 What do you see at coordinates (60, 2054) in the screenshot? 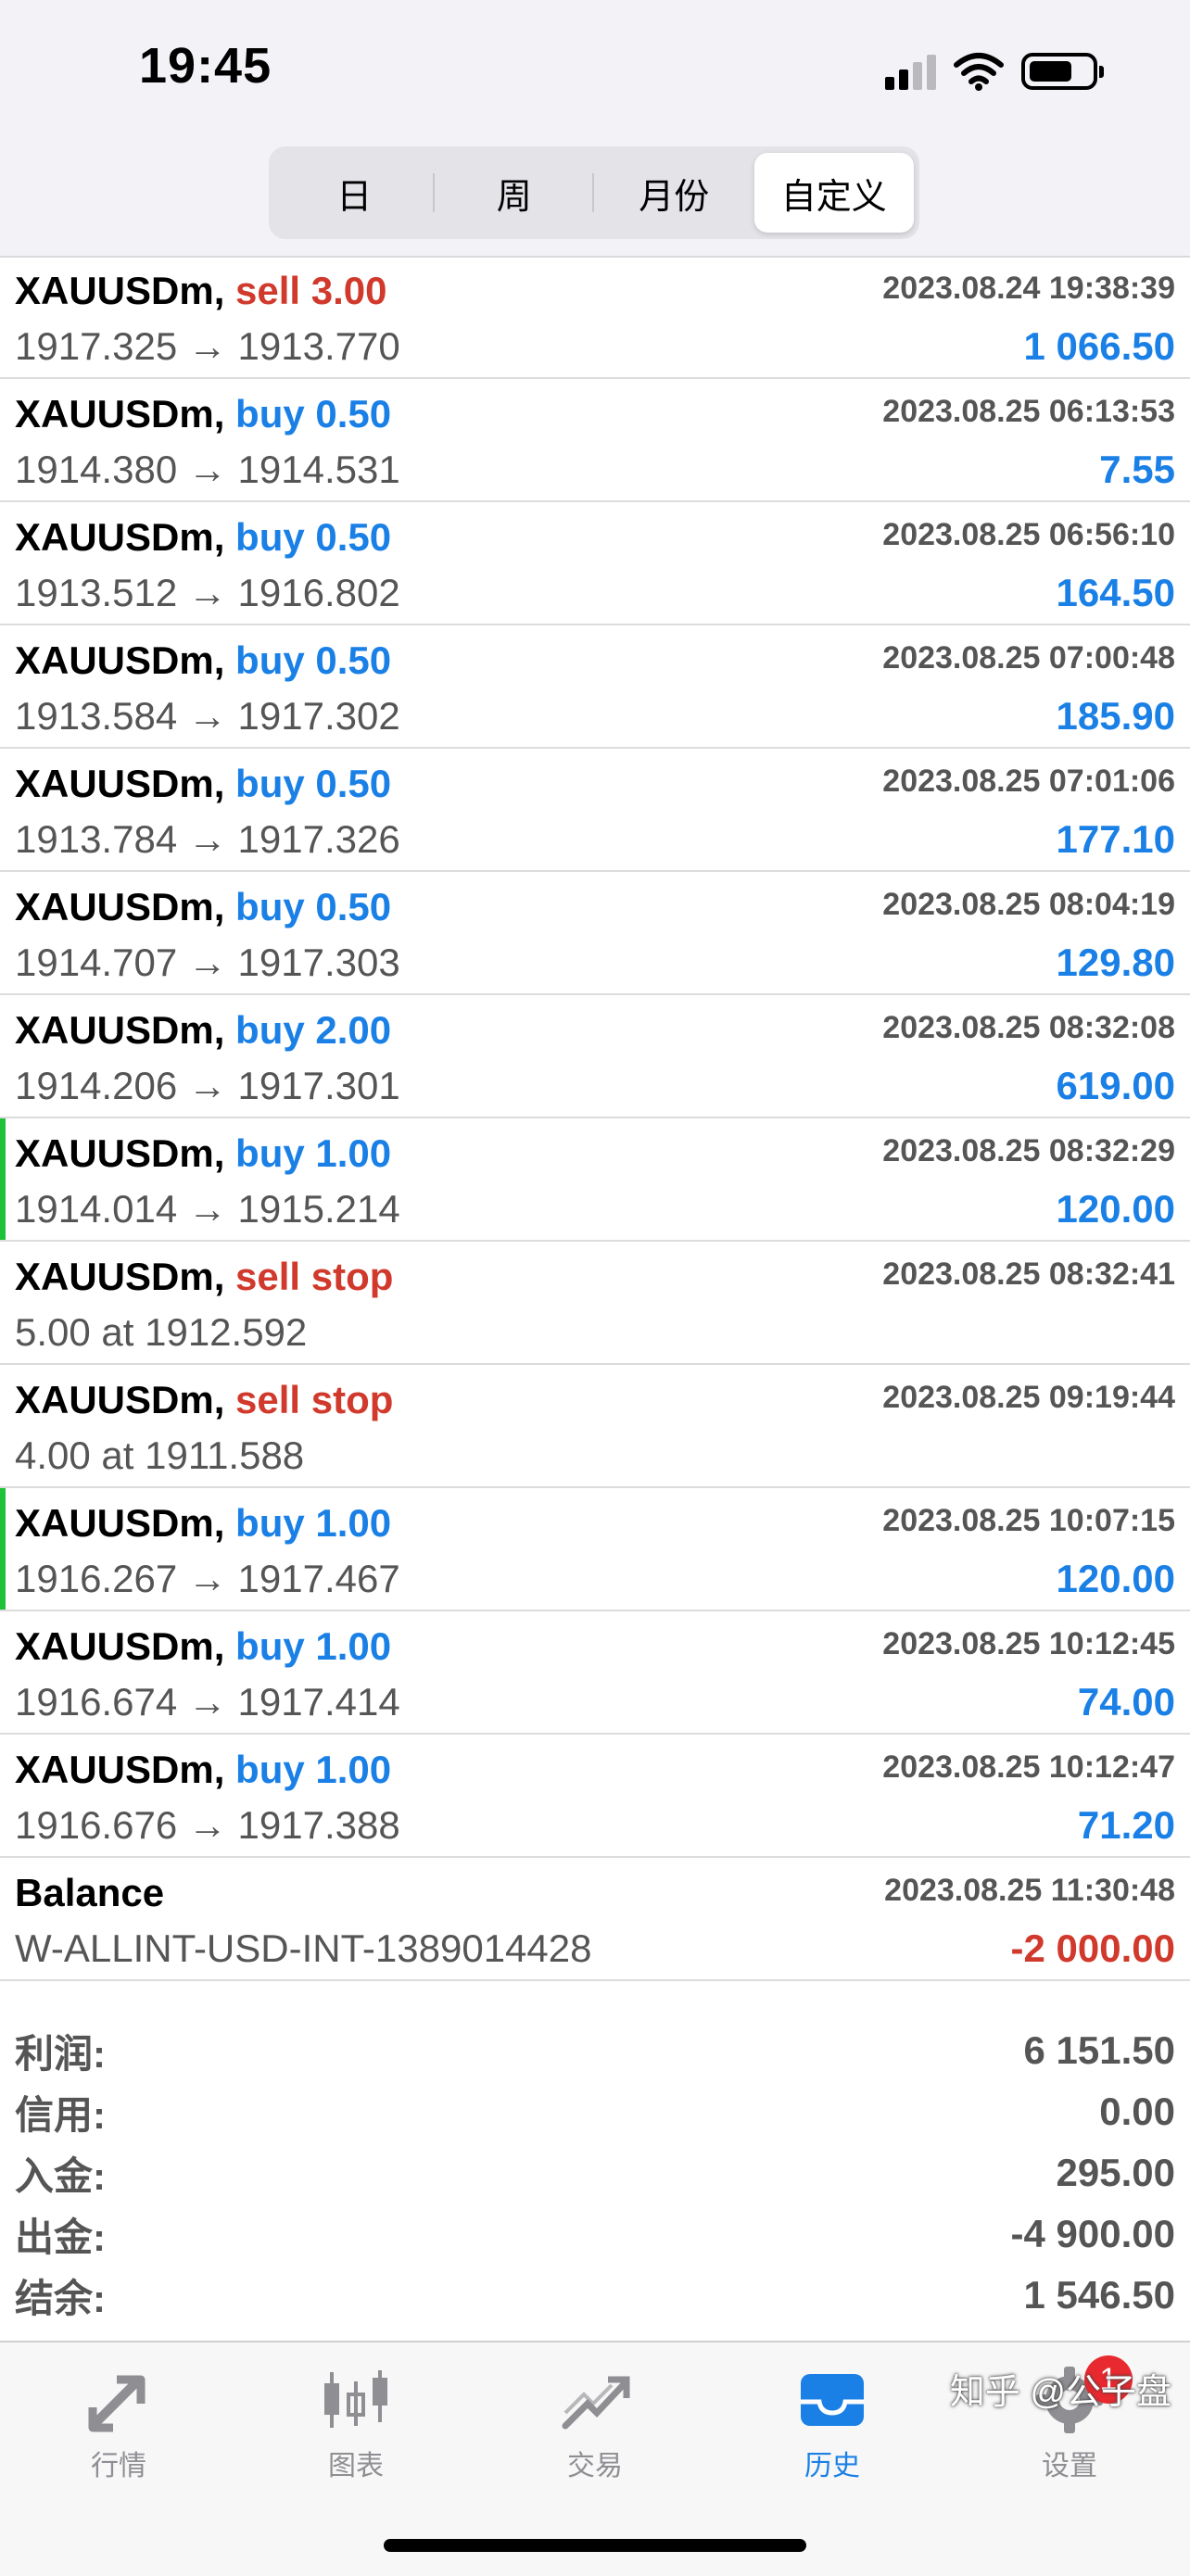
I see `summary-label: 利润:` at bounding box center [60, 2054].